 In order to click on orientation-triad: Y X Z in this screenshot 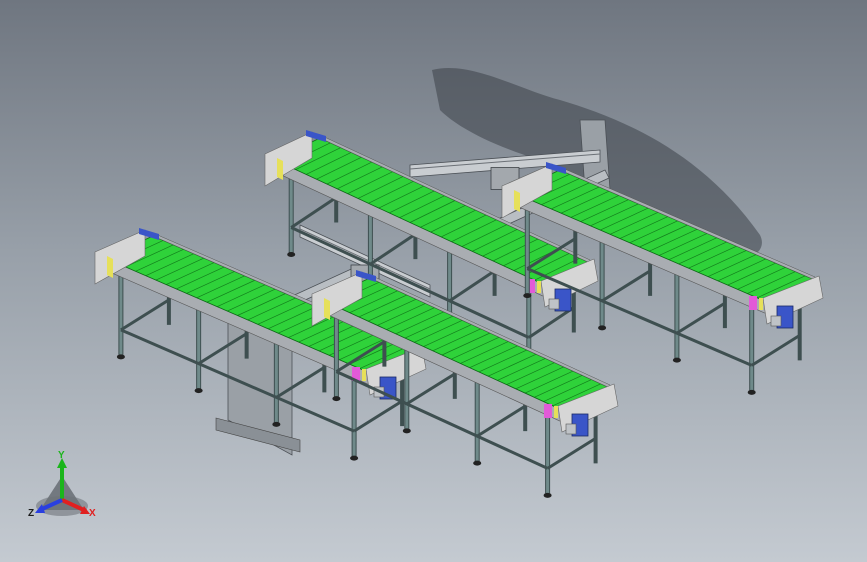, I will do `click(62, 484)`.